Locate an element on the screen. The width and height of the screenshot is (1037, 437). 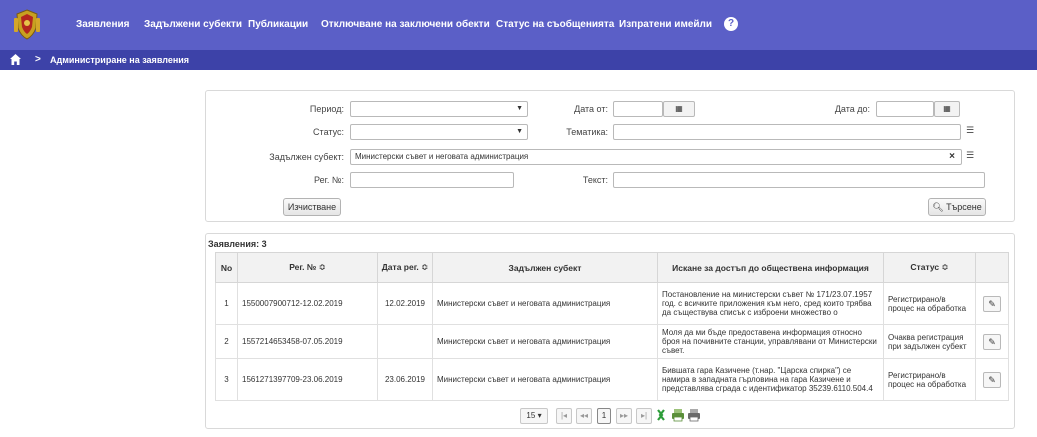
nav-item-unlock-objects: Отключване на заключени обекти is located at coordinates (405, 24).